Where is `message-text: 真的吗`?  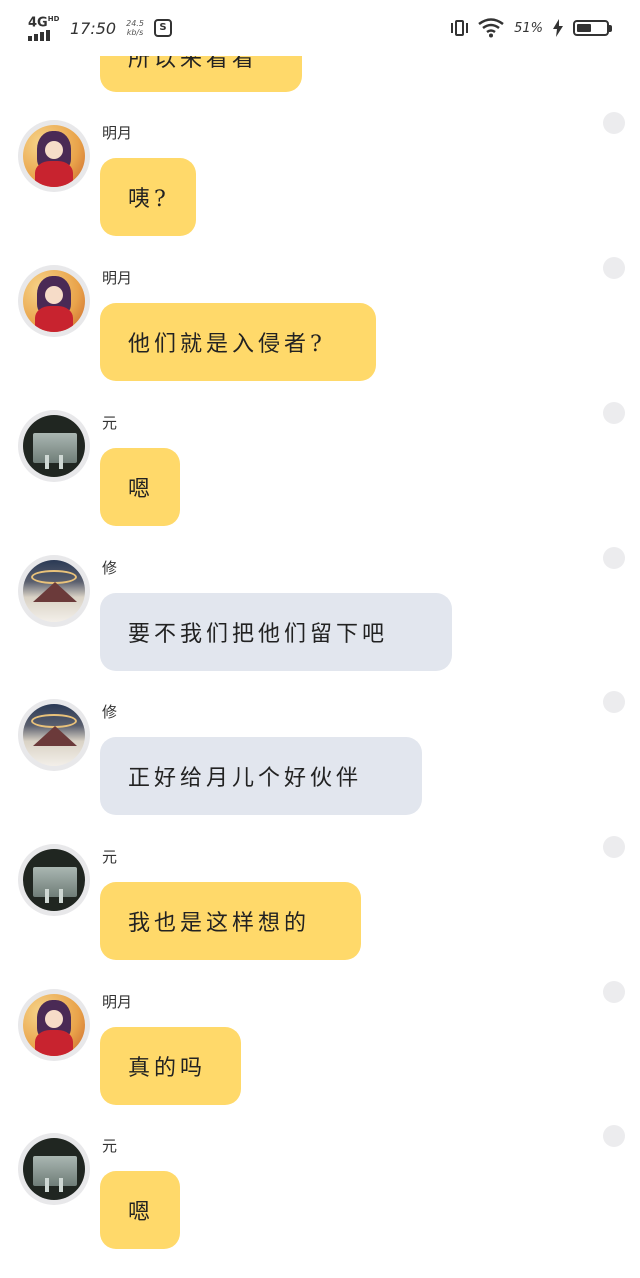 message-text: 真的吗 is located at coordinates (167, 1068).